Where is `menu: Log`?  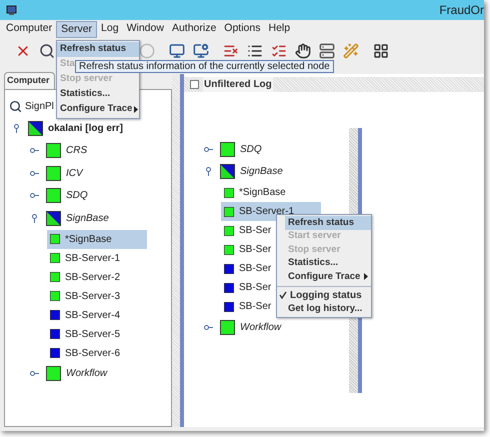
menu: Log is located at coordinates (110, 29).